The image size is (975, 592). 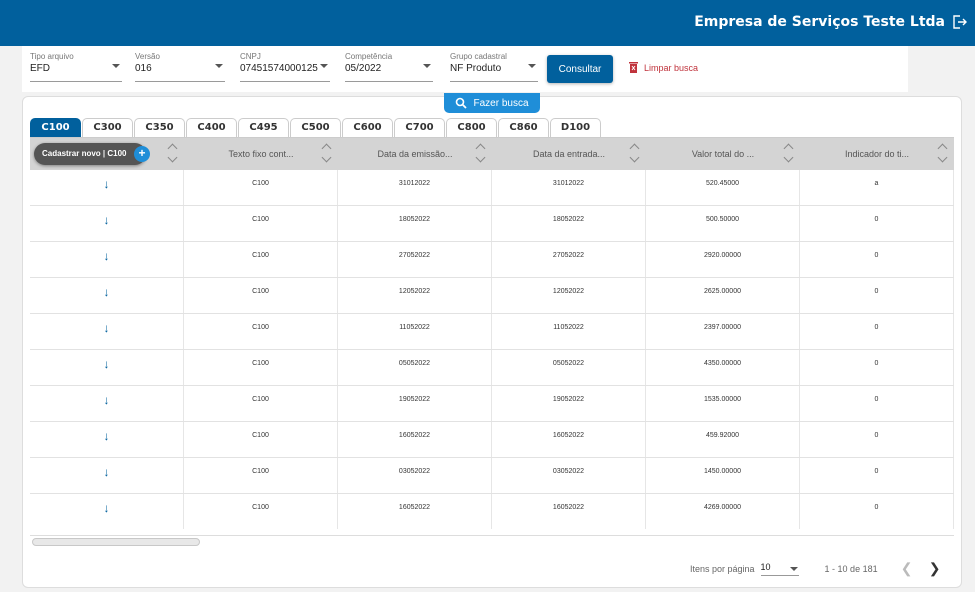 I want to click on limpar-busca-label: Limpar busca, so click(x=671, y=67).